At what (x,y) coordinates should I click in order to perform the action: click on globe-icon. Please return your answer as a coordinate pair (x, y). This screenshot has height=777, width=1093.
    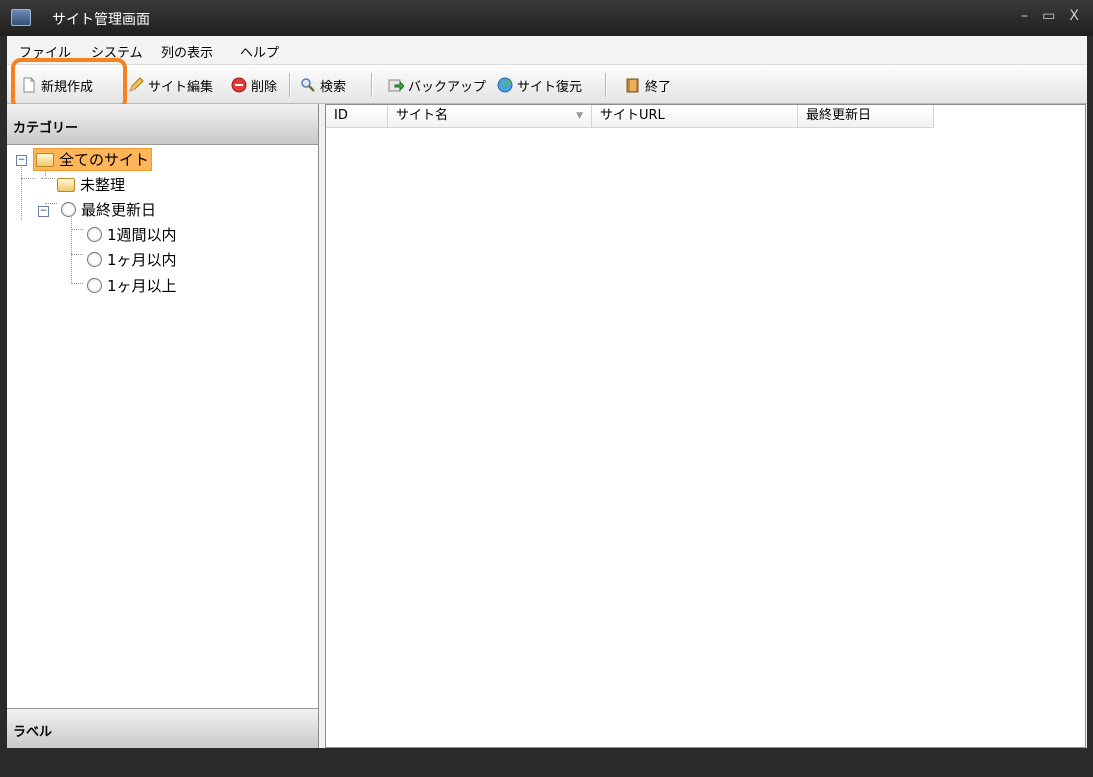
    Looking at the image, I should click on (505, 85).